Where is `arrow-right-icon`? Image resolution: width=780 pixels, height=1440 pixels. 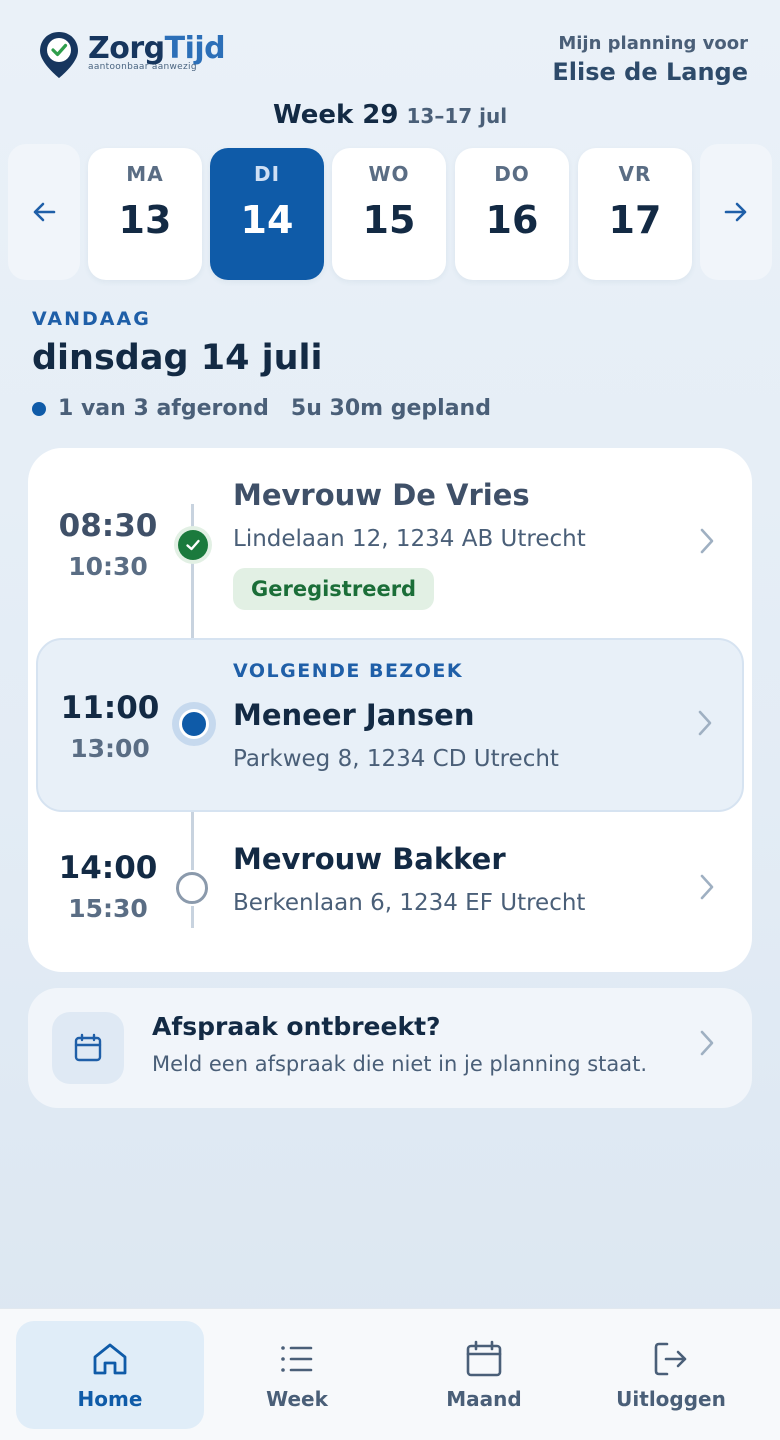
arrow-right-icon is located at coordinates (735, 212).